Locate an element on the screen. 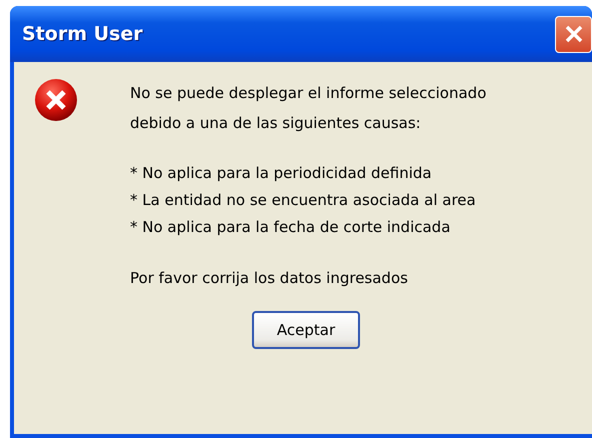  error-message: No se puede desplegar el informe seleccionado debido a una de las siguientes causas: is located at coordinates (309, 108).